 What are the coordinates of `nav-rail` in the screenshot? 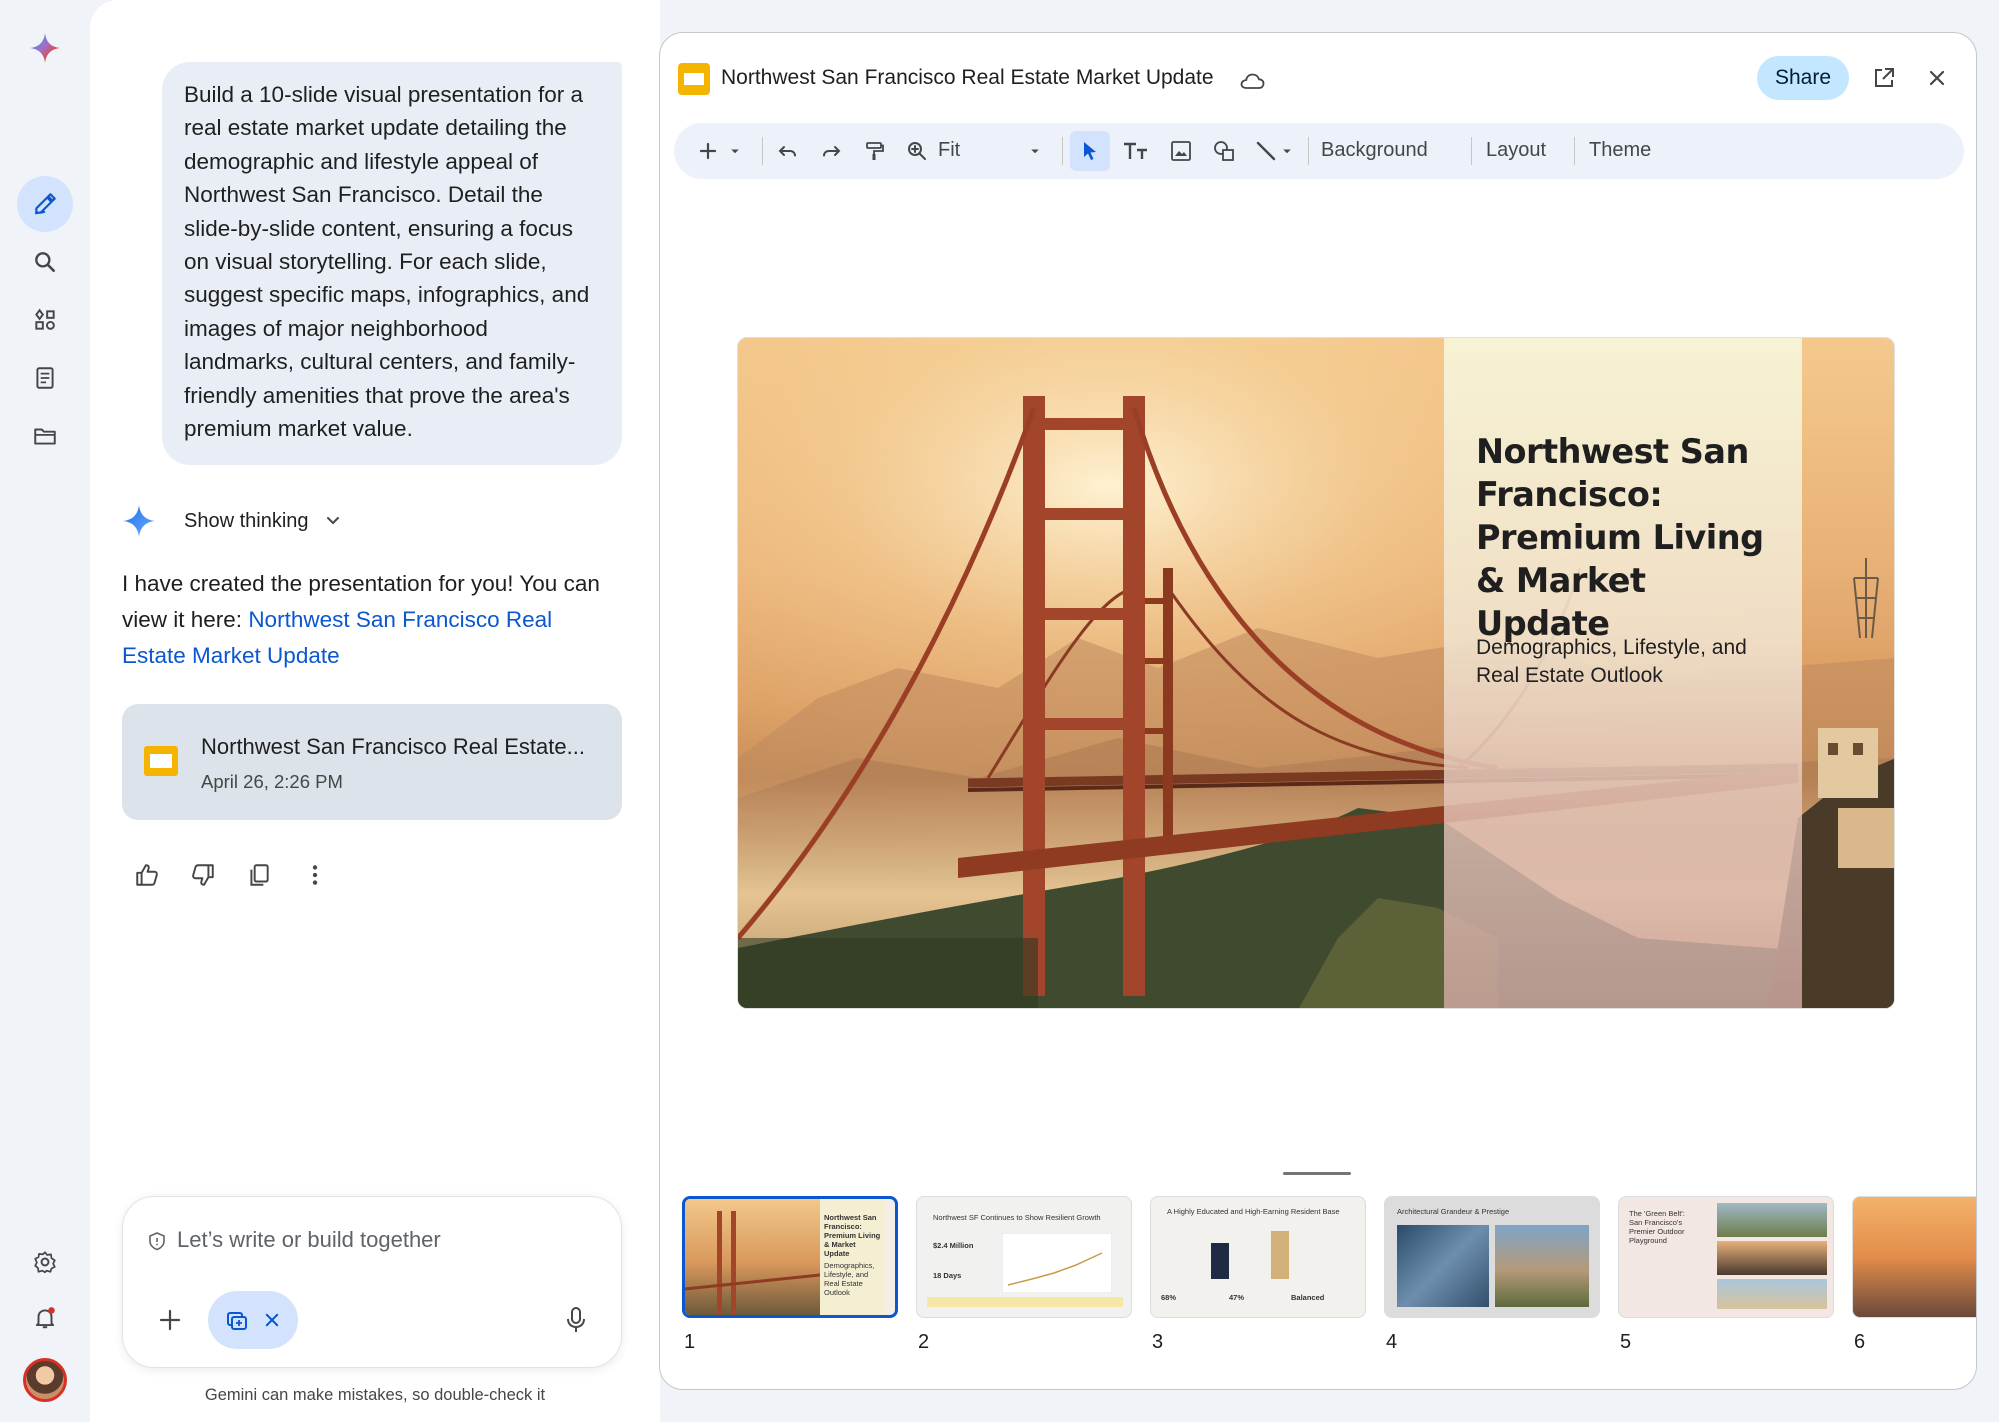 It's located at (45, 711).